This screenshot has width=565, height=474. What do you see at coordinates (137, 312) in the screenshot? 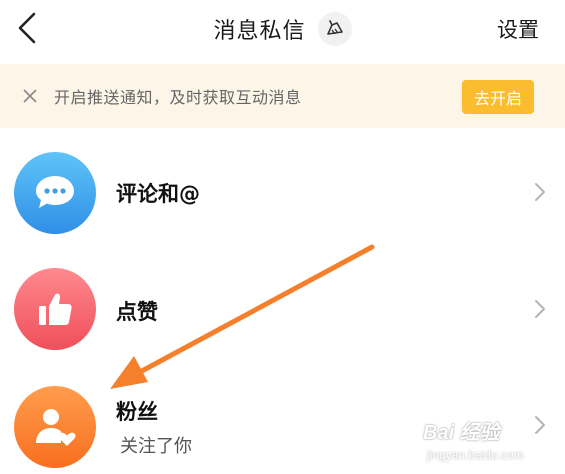
I see `likes-label: 点赞` at bounding box center [137, 312].